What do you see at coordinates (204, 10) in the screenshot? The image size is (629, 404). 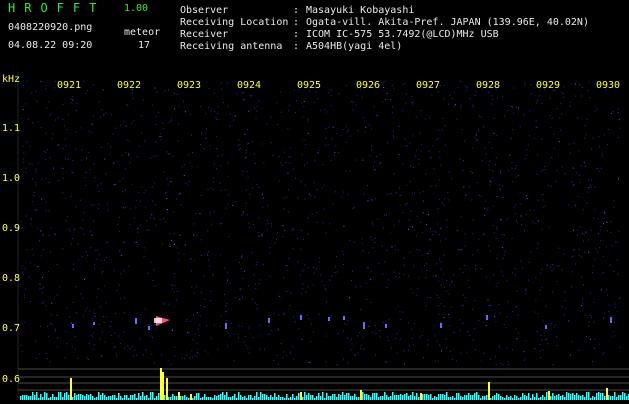 I see `info-observer-label: Observer` at bounding box center [204, 10].